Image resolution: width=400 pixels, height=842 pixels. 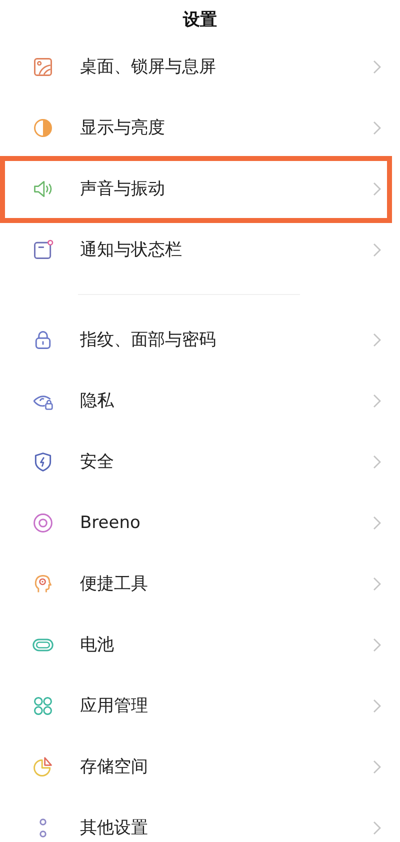 I want to click on screen-title: 设置, so click(x=200, y=19).